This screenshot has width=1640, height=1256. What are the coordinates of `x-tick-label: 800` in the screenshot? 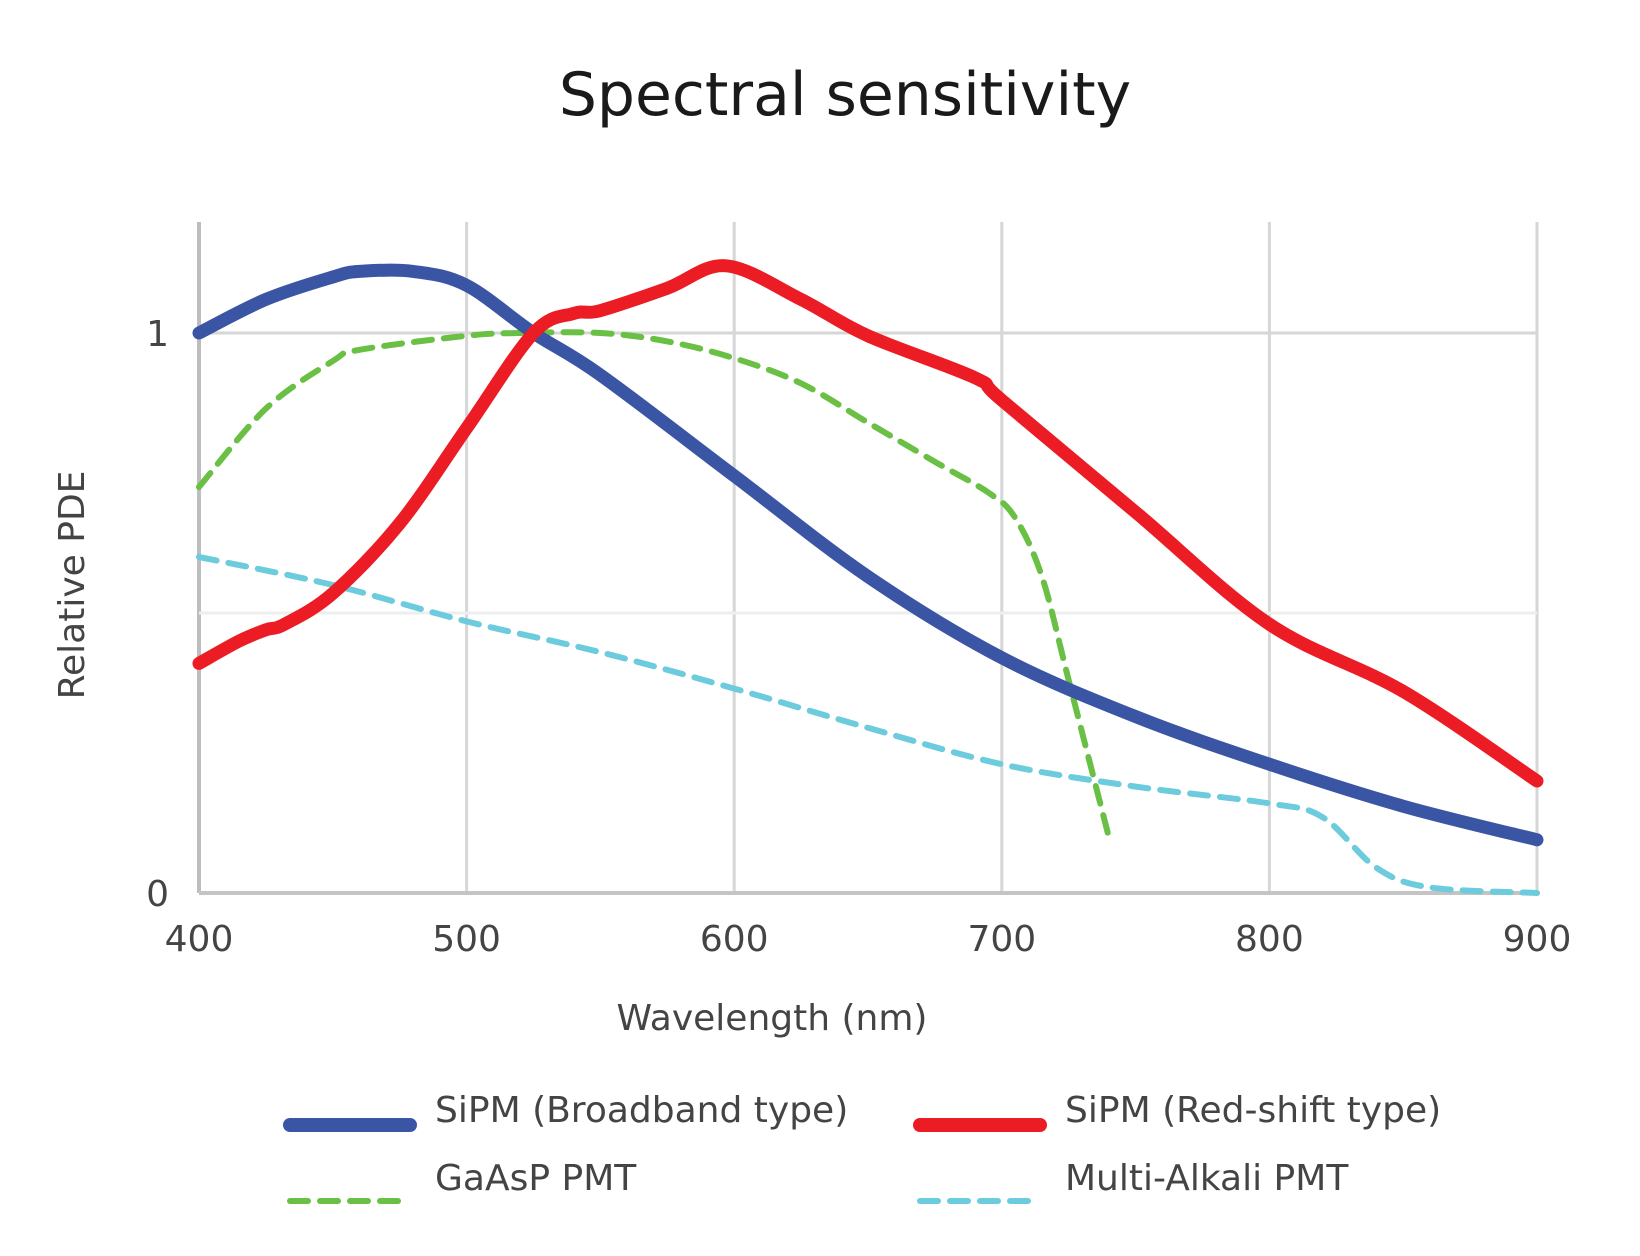 It's located at (1269, 939).